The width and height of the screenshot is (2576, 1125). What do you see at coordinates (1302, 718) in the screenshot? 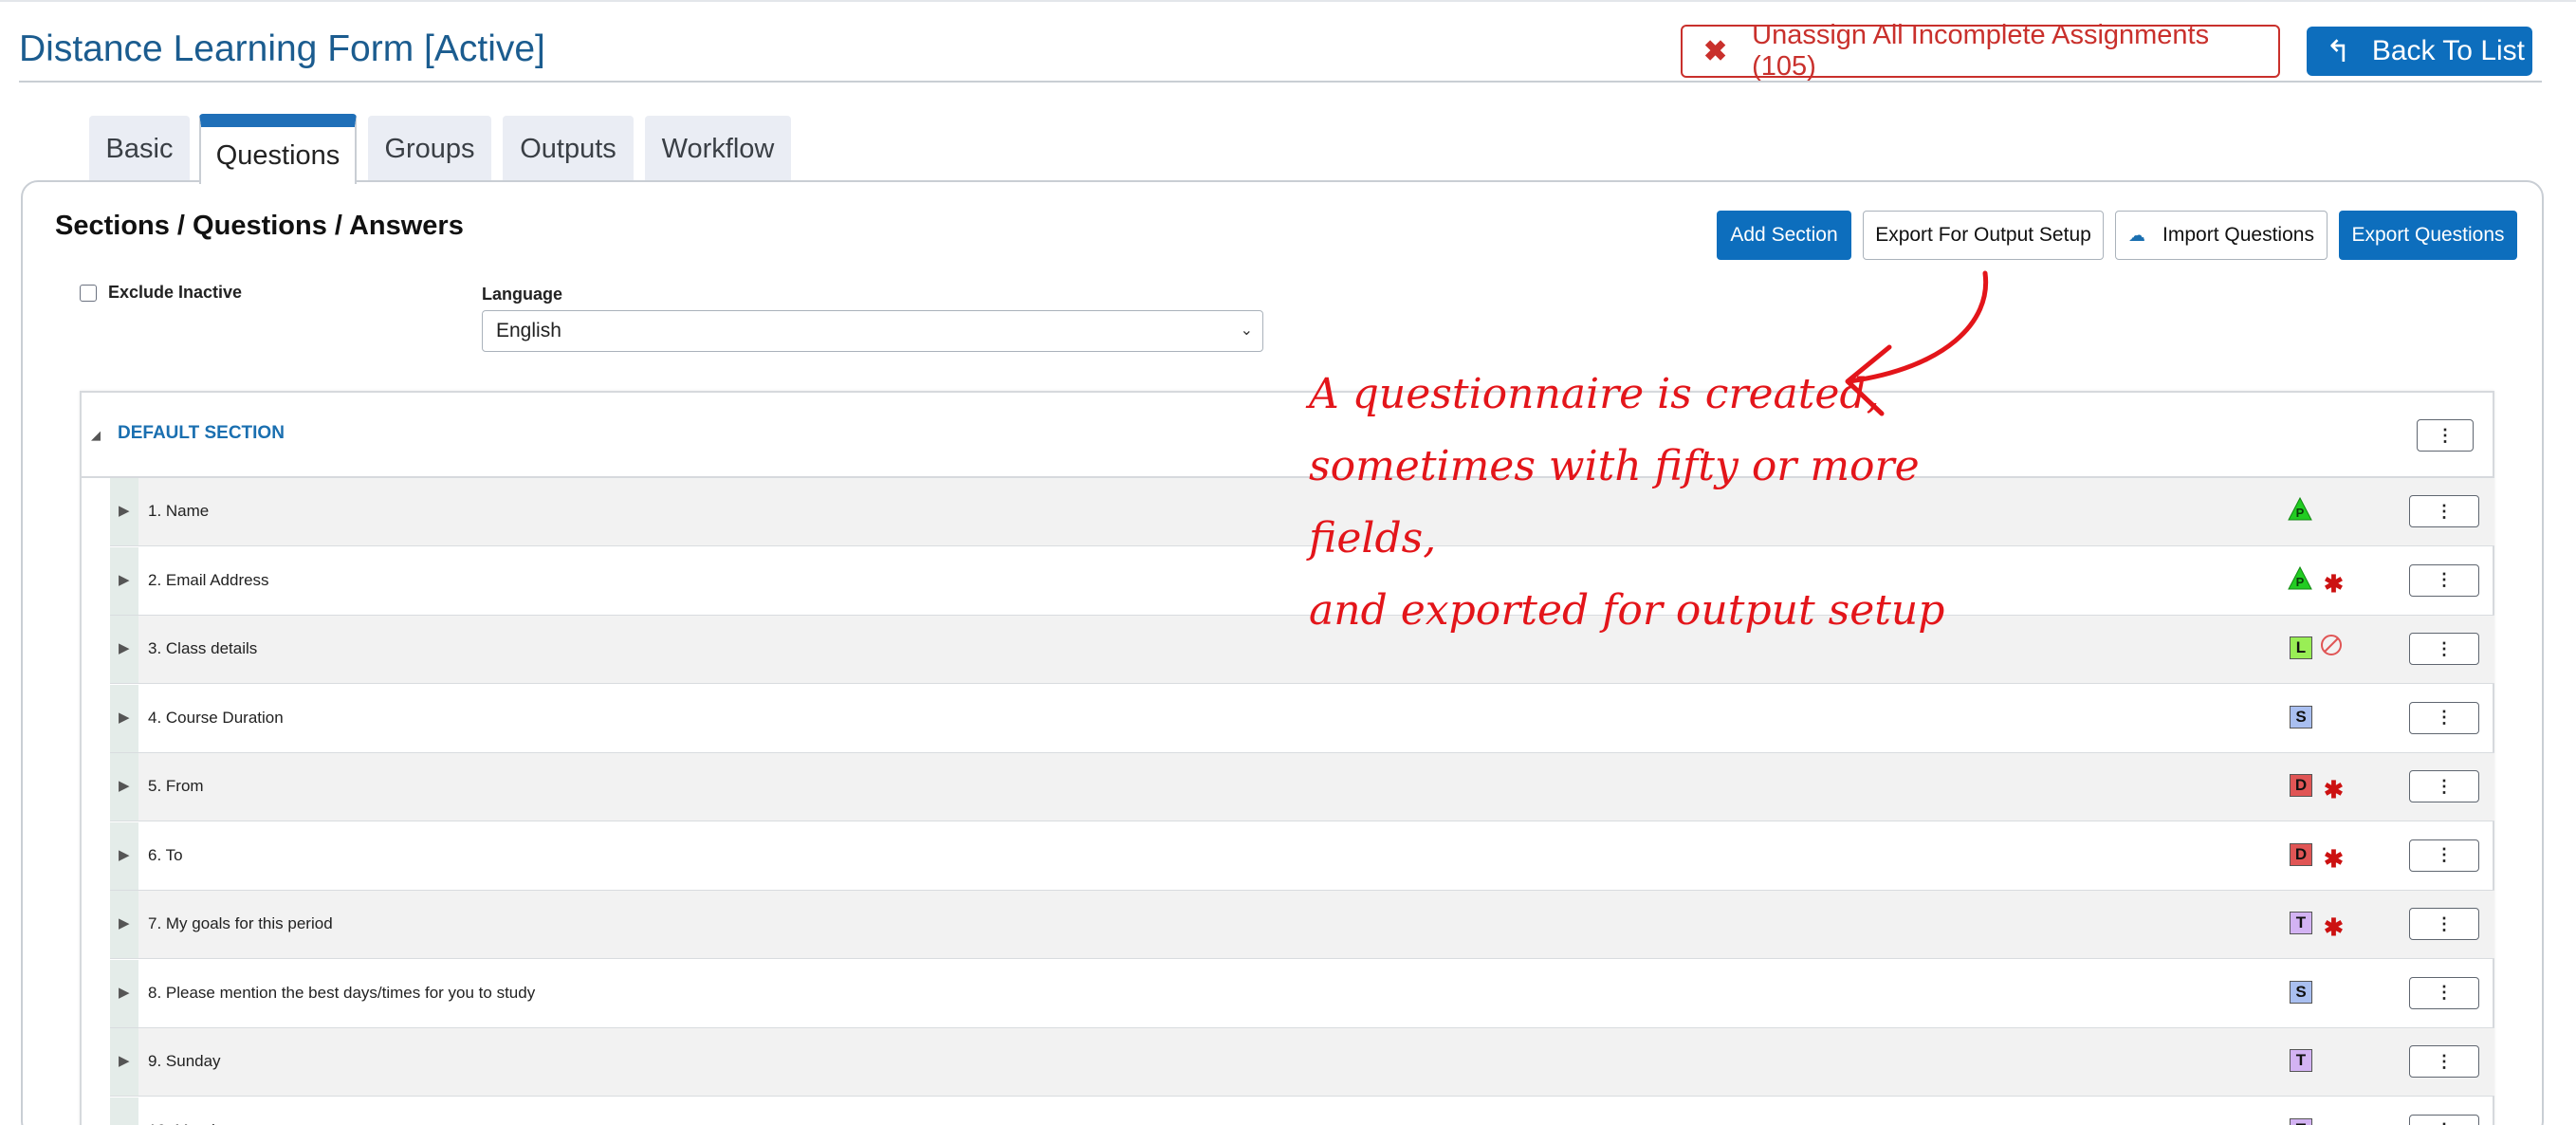
I see `question-row: ▶ 4. Course Duration S ⋮` at bounding box center [1302, 718].